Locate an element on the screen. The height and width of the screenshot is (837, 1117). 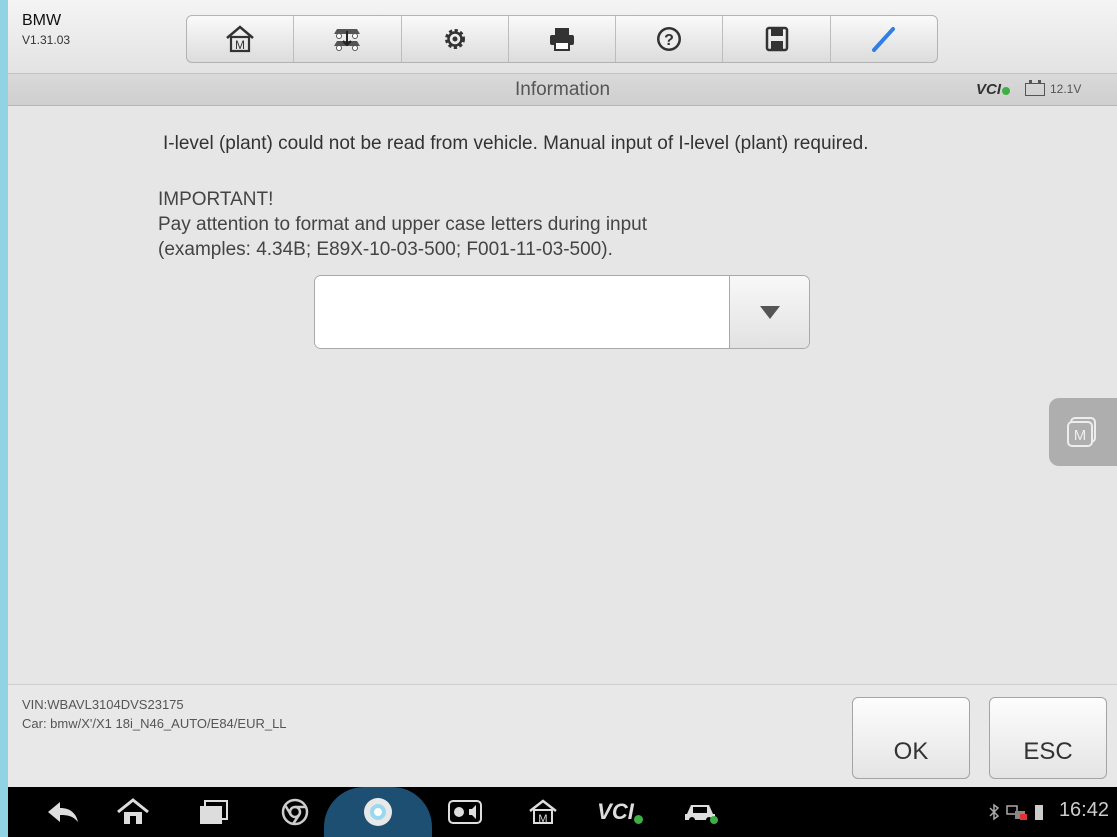
settings-button is located at coordinates (455, 39).